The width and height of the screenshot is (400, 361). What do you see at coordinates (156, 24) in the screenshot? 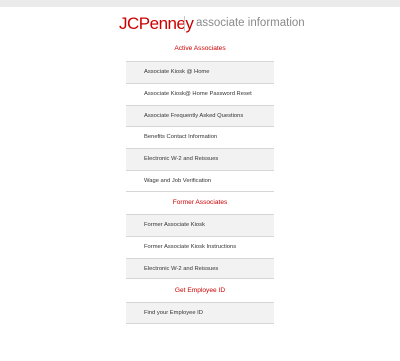
I see `jcpenney-logo: JCPenney` at bounding box center [156, 24].